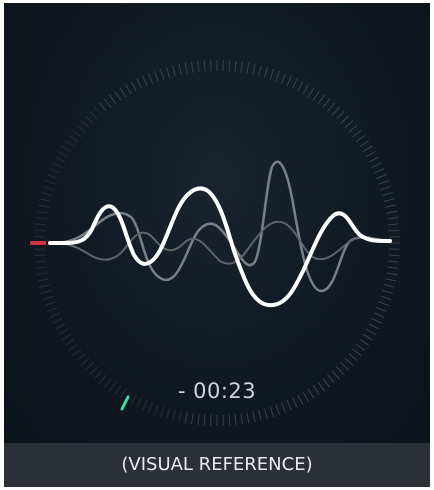  I want to click on playhead-marker, so click(38, 243).